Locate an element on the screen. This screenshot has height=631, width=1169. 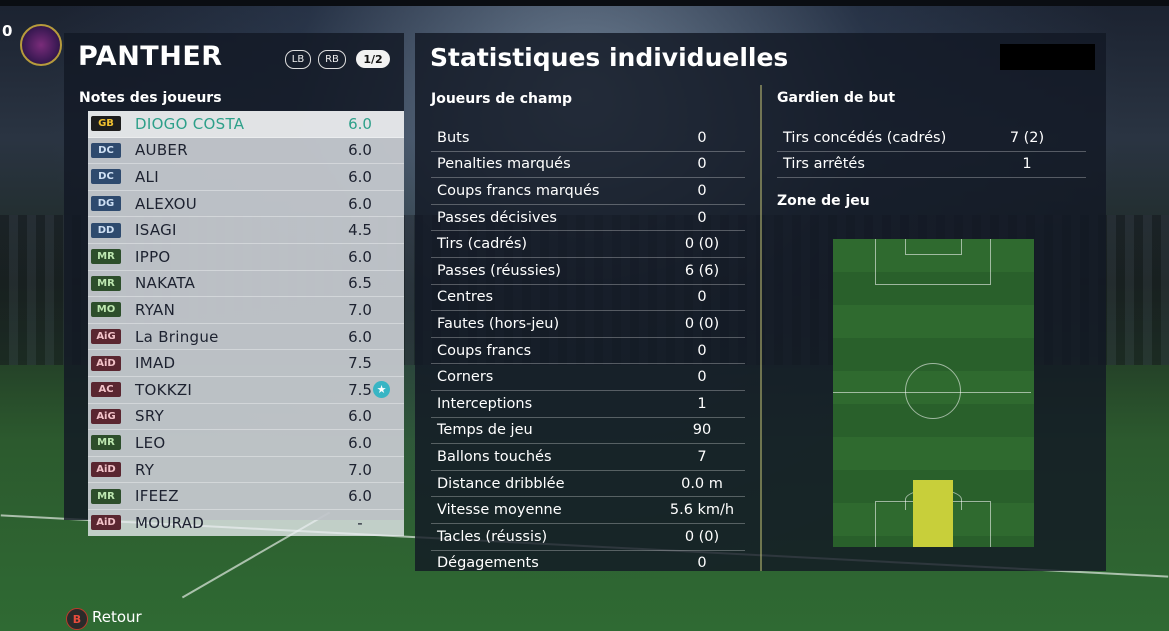
stat-label: Vitesse moyenne is located at coordinates (499, 510).